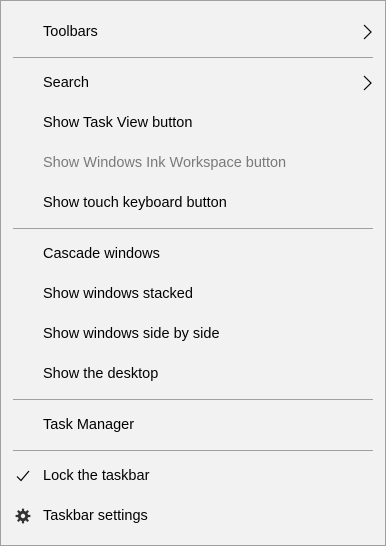  What do you see at coordinates (23, 476) in the screenshot?
I see `checkmark-icon` at bounding box center [23, 476].